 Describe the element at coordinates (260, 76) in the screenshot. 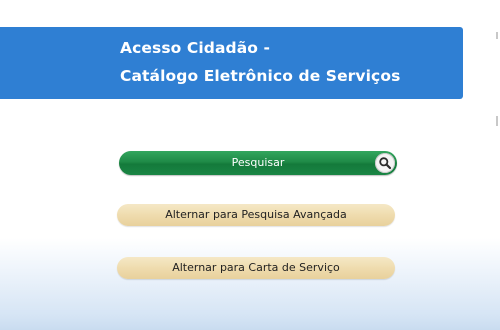

I see `page-title-line-2: Catálogo Eletrônico de Serviços` at that location.